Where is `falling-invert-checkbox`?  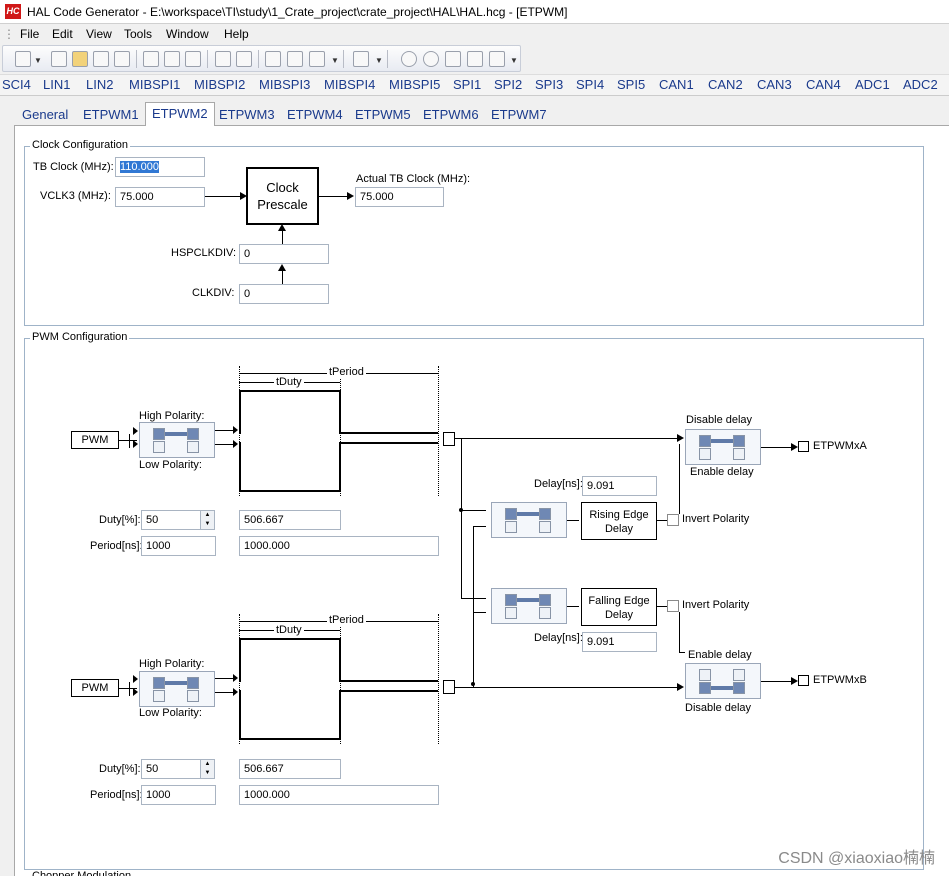 falling-invert-checkbox is located at coordinates (673, 606).